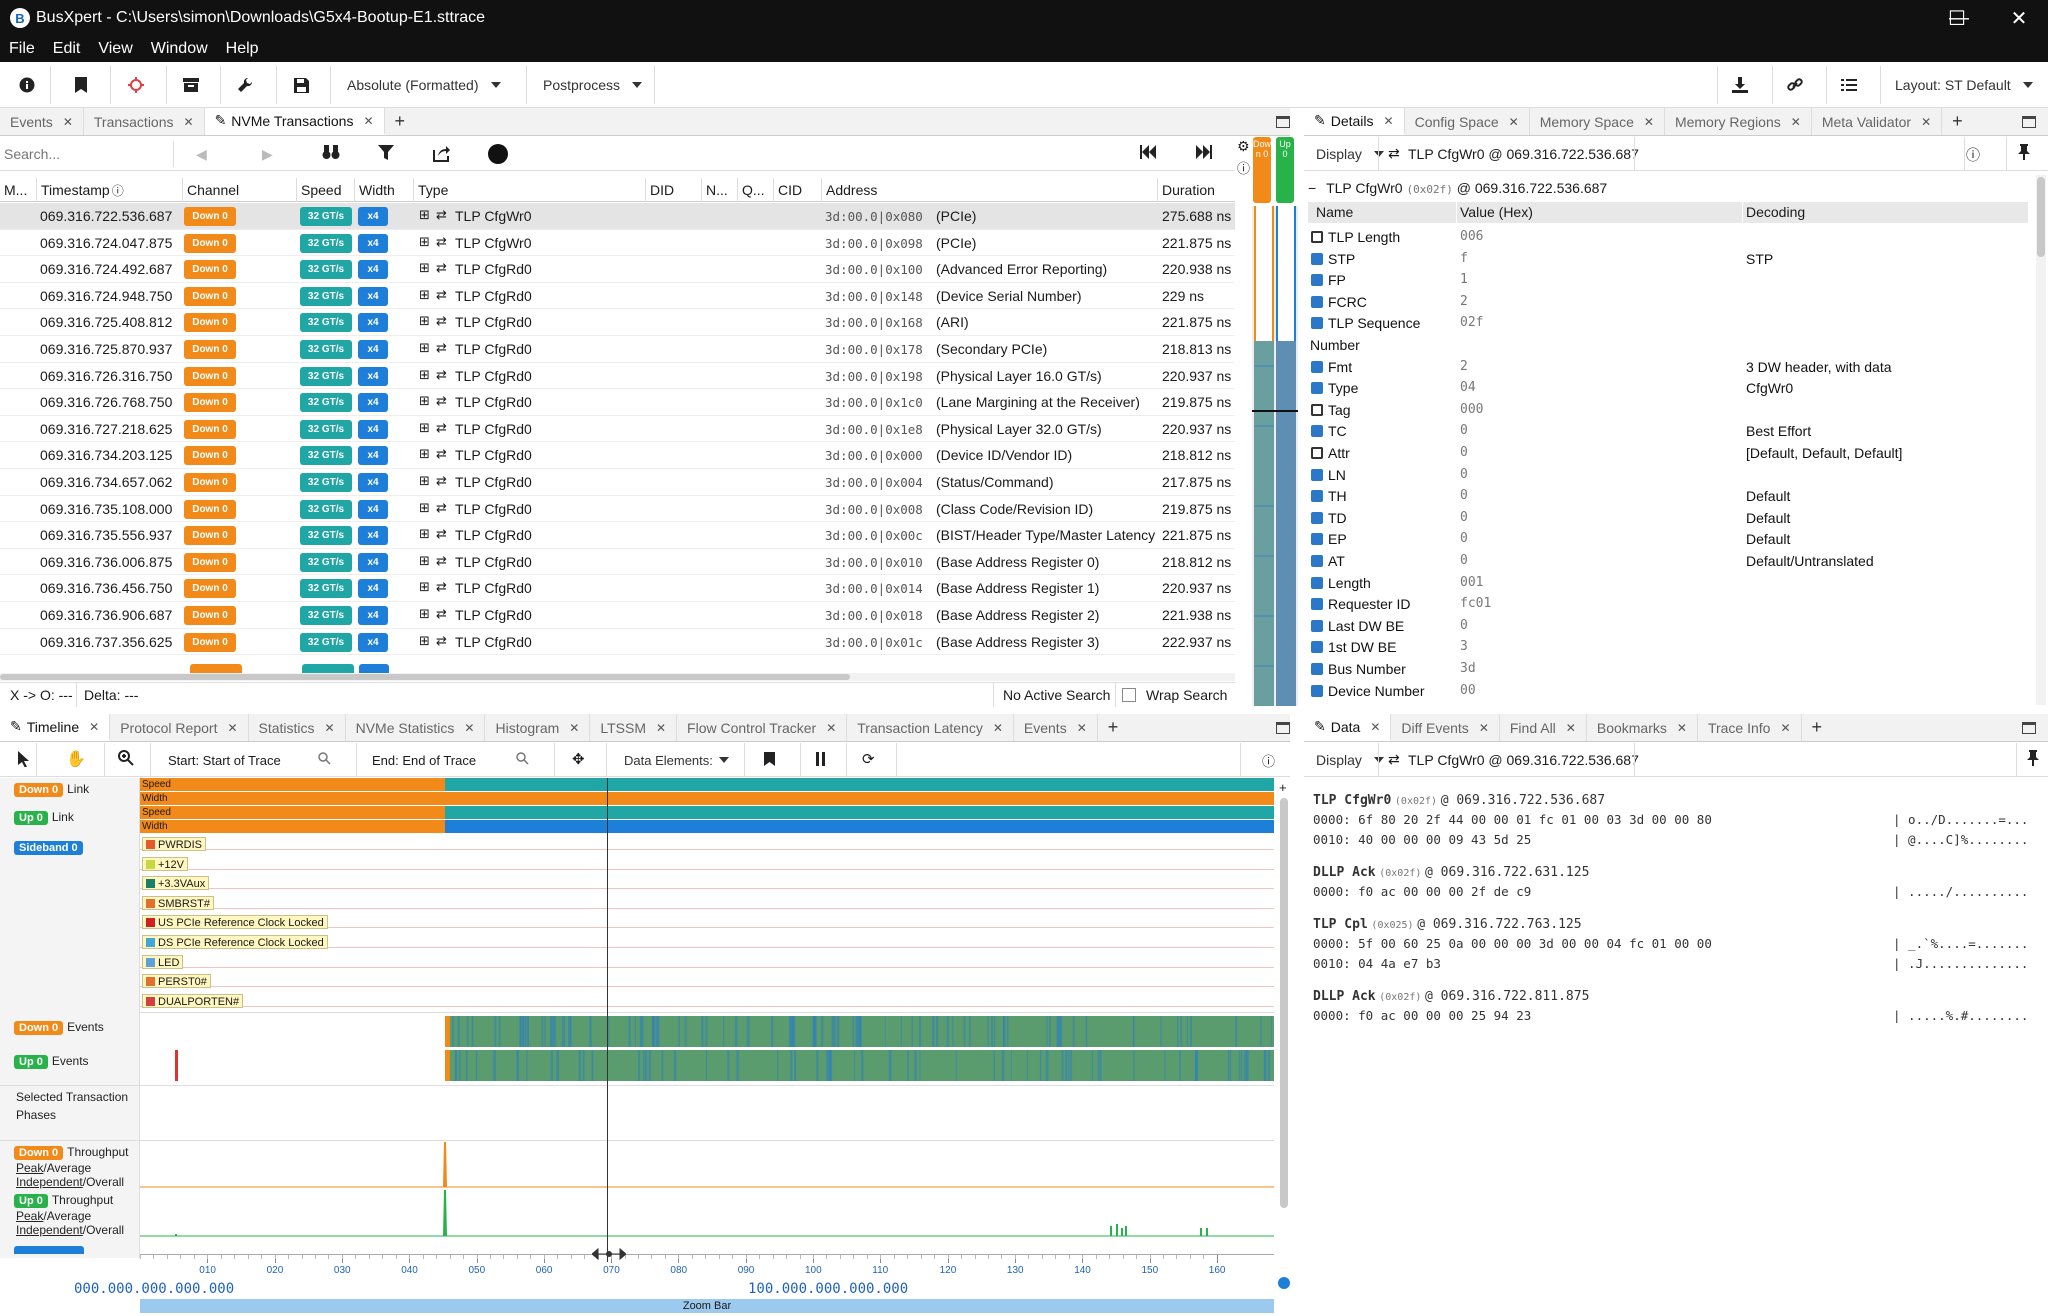  I want to click on search-icon, so click(324, 760).